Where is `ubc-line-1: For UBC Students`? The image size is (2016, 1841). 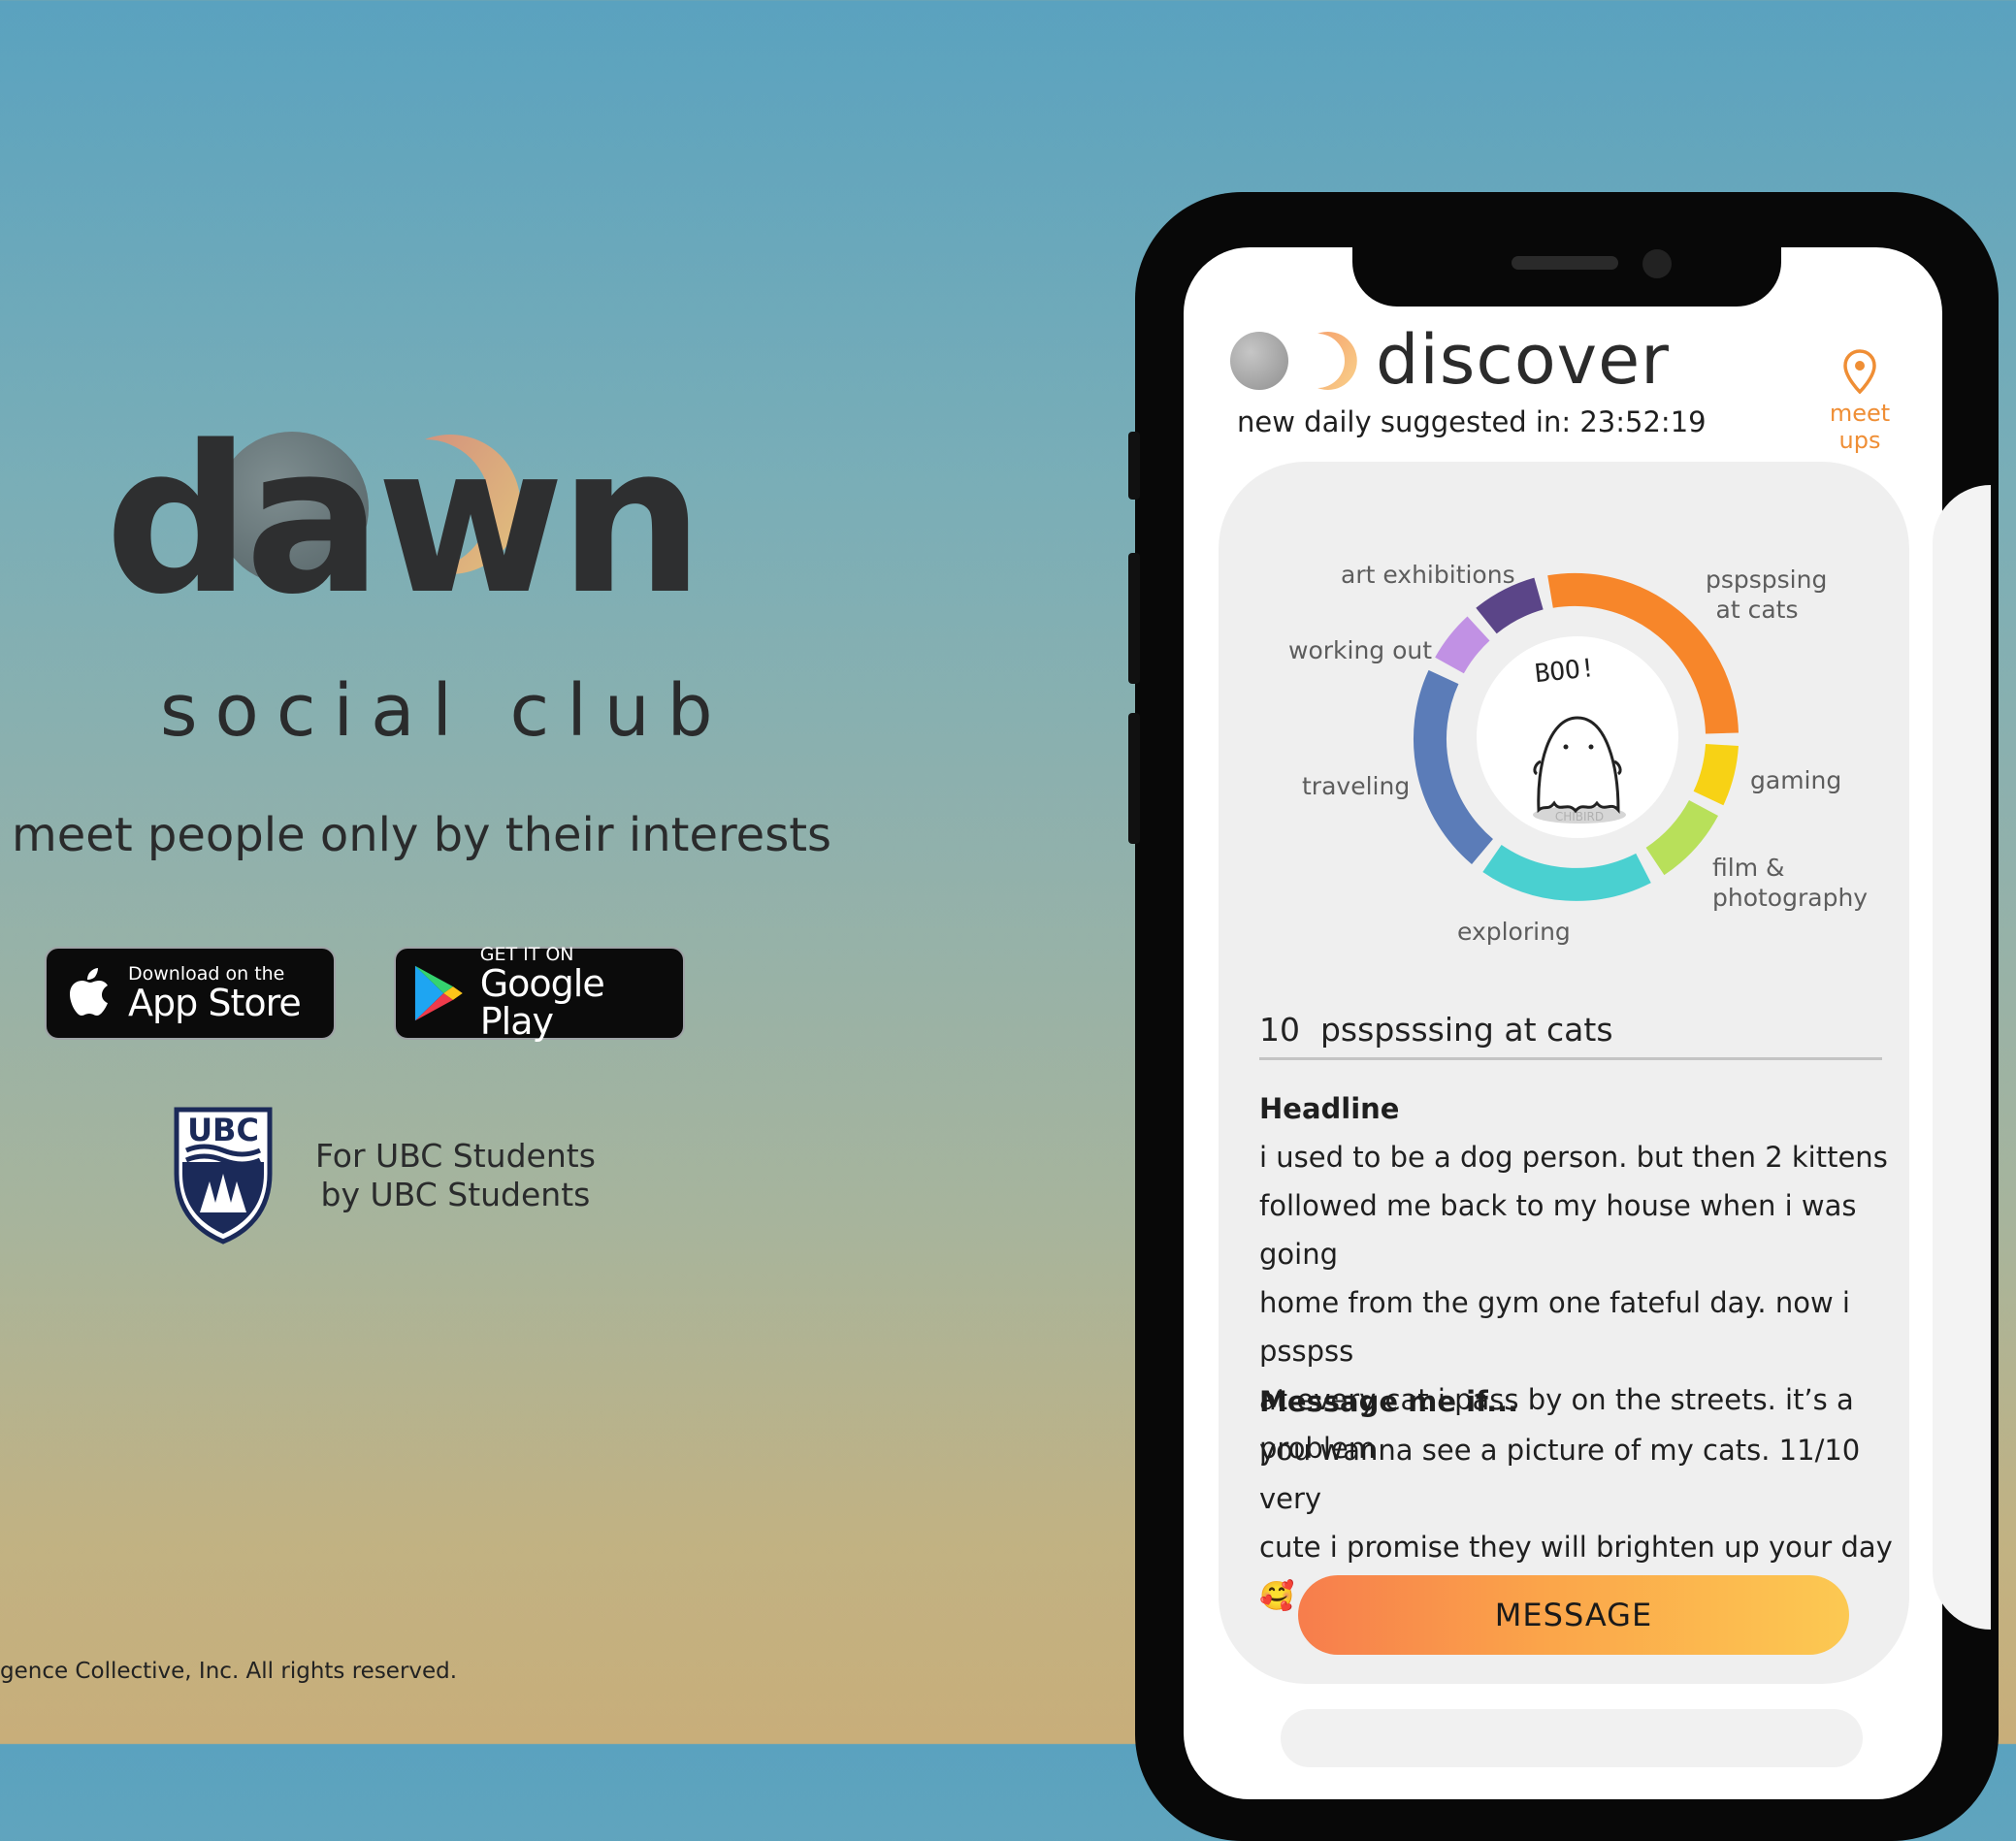 ubc-line-1: For UBC Students is located at coordinates (455, 1156).